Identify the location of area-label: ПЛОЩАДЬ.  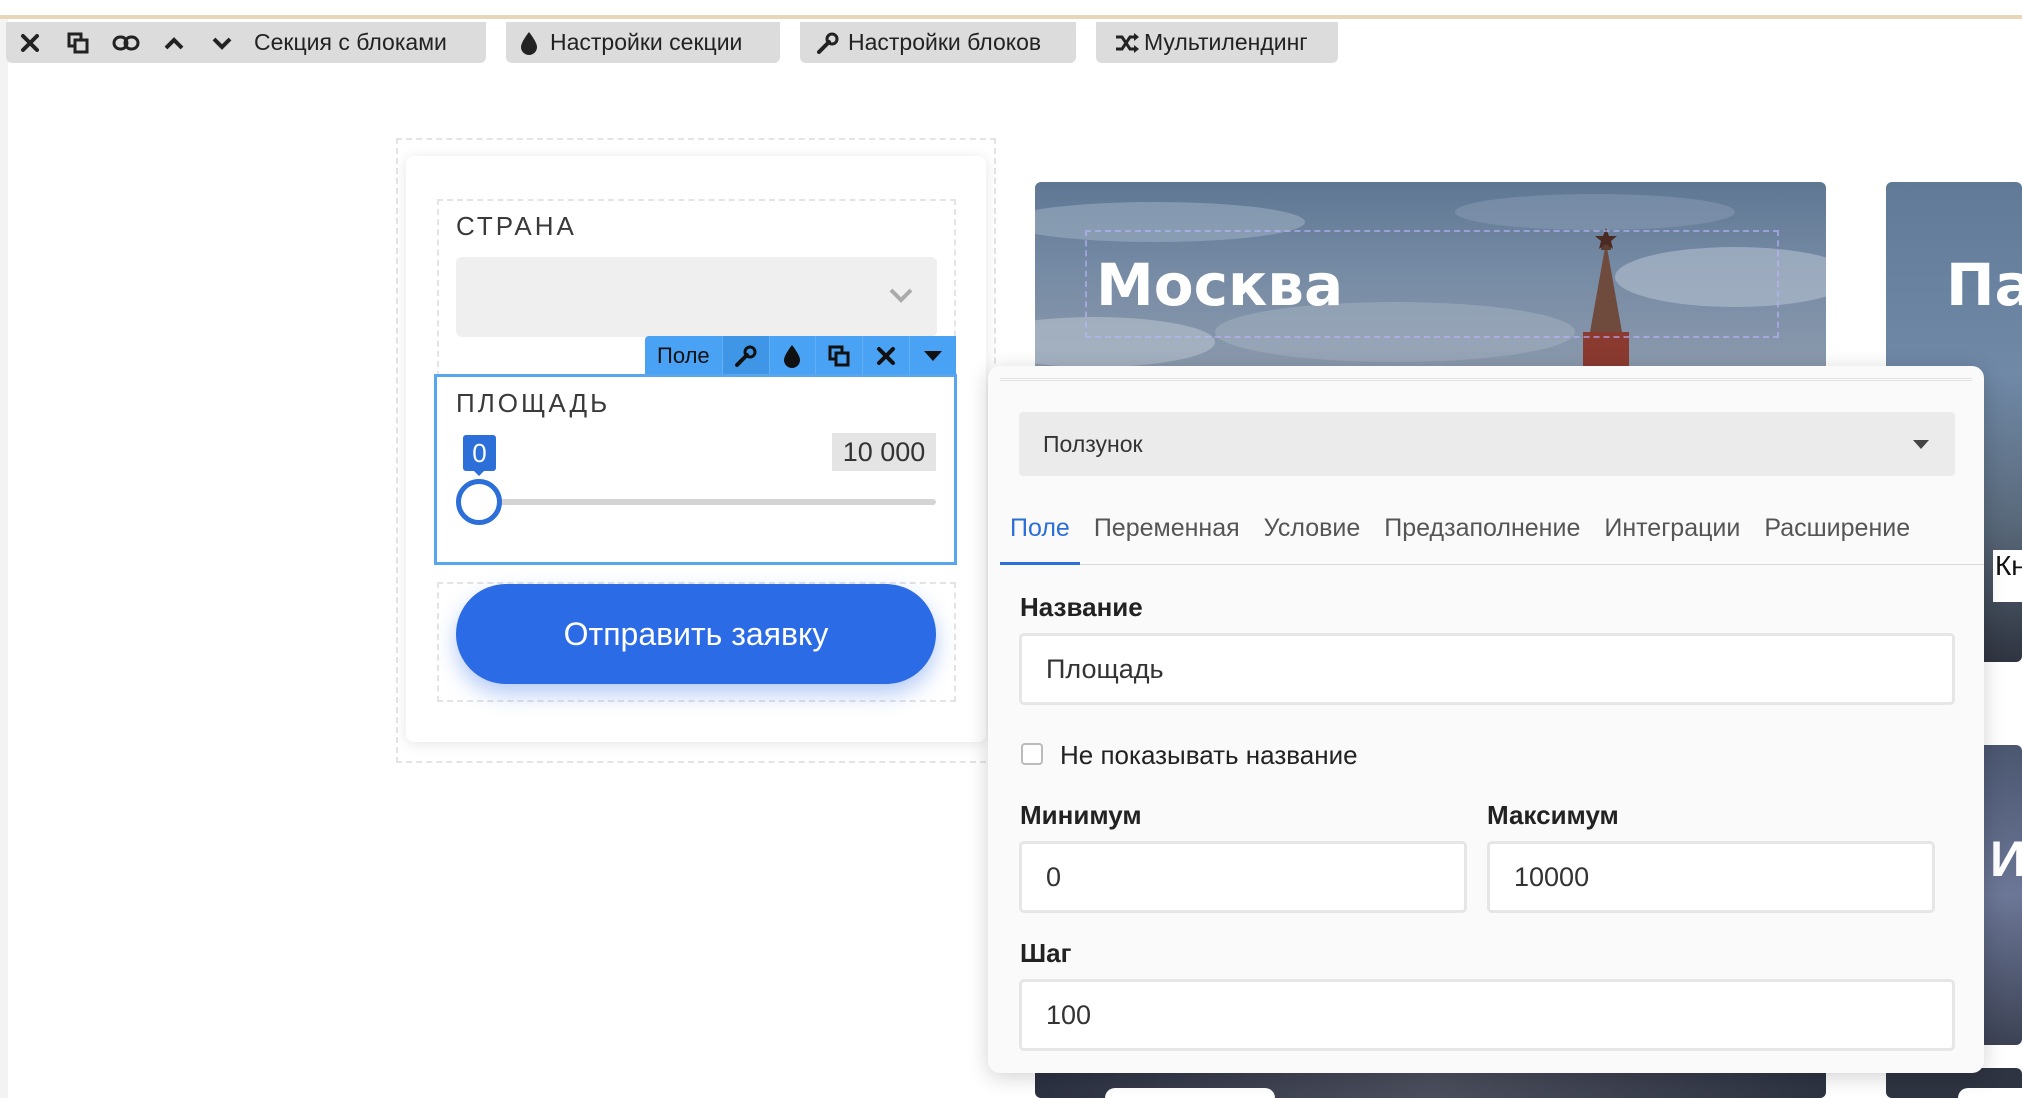
(533, 403).